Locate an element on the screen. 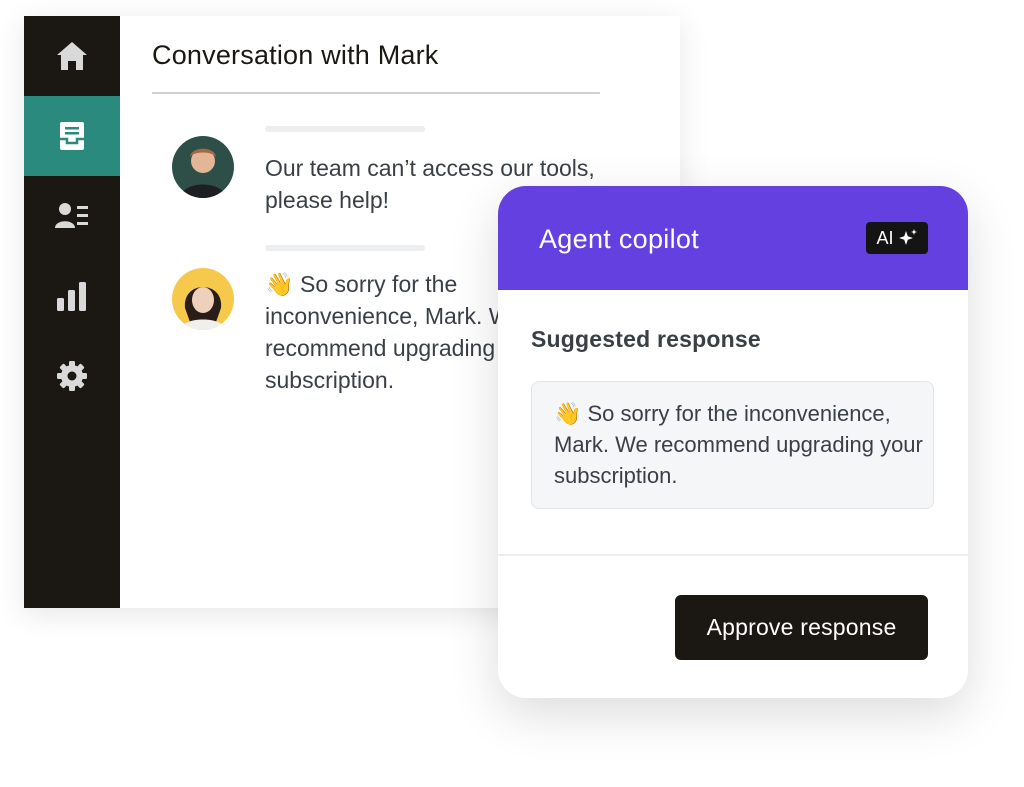  contacts-icon is located at coordinates (71, 215).